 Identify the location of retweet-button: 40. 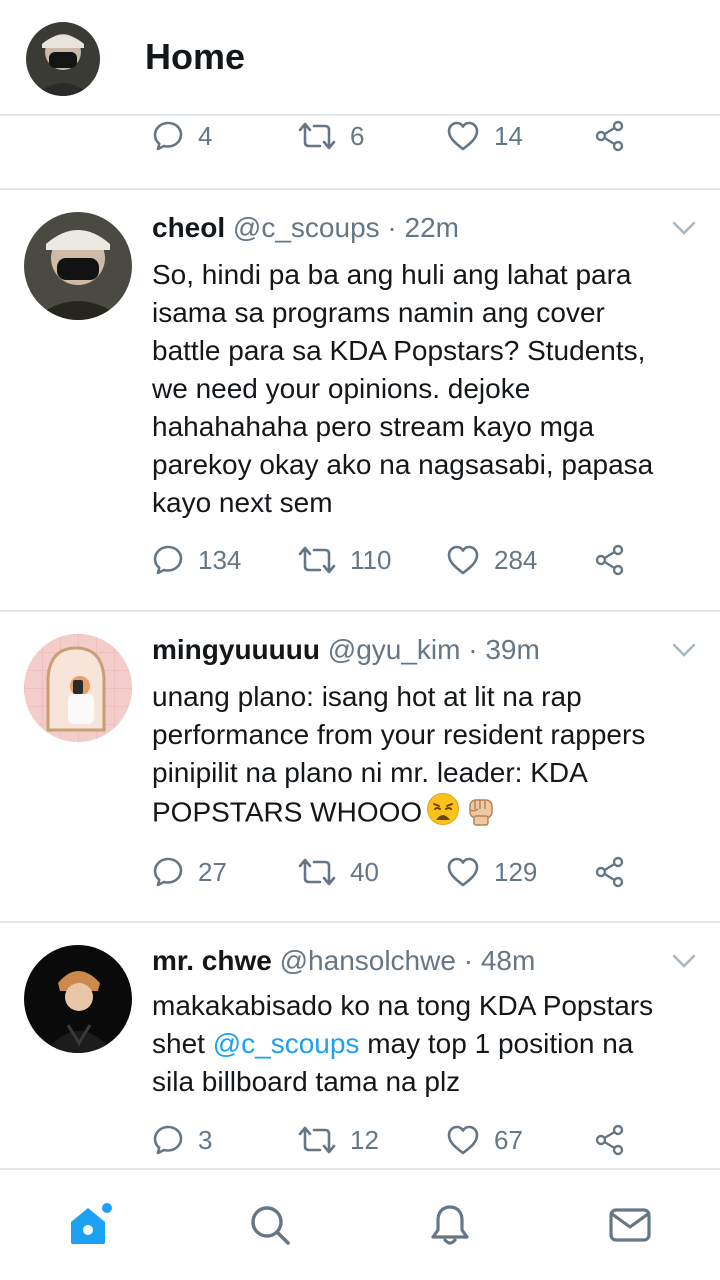
(338, 872).